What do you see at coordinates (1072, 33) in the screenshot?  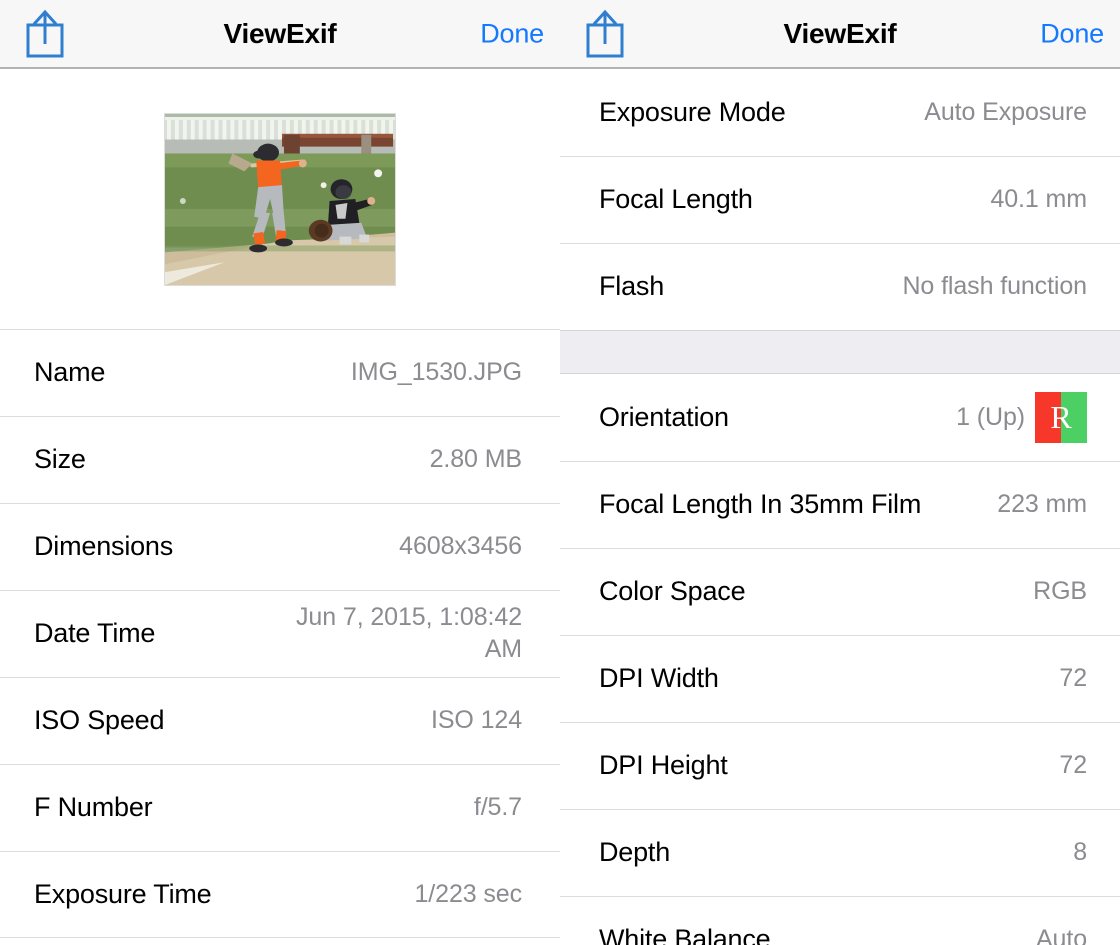 I see `done-button-right: Done` at bounding box center [1072, 33].